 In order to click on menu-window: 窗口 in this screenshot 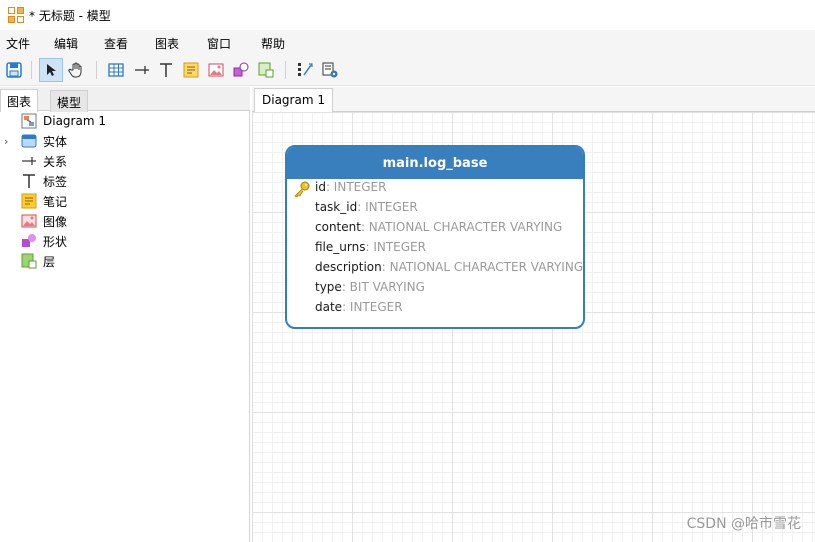, I will do `click(219, 43)`.